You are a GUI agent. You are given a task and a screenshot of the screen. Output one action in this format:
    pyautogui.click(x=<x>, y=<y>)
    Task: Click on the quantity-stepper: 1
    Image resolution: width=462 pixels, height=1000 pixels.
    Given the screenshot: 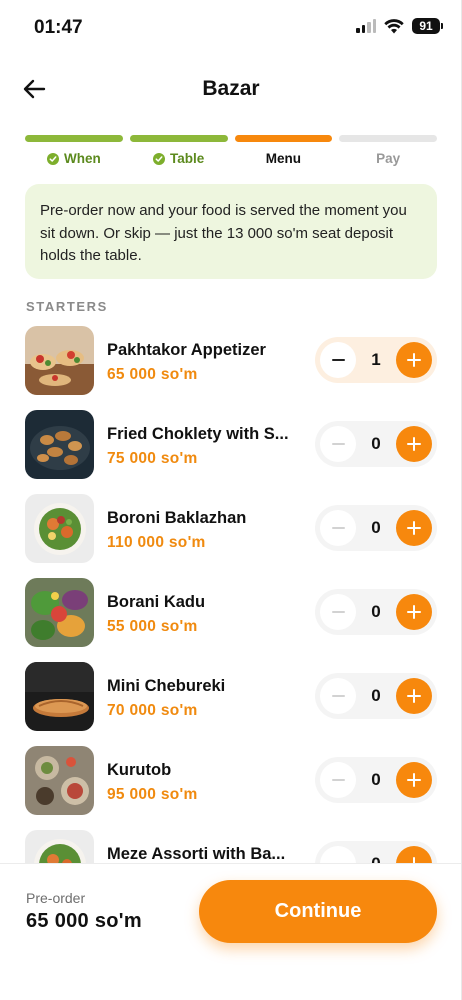 What is the action you would take?
    pyautogui.click(x=376, y=360)
    